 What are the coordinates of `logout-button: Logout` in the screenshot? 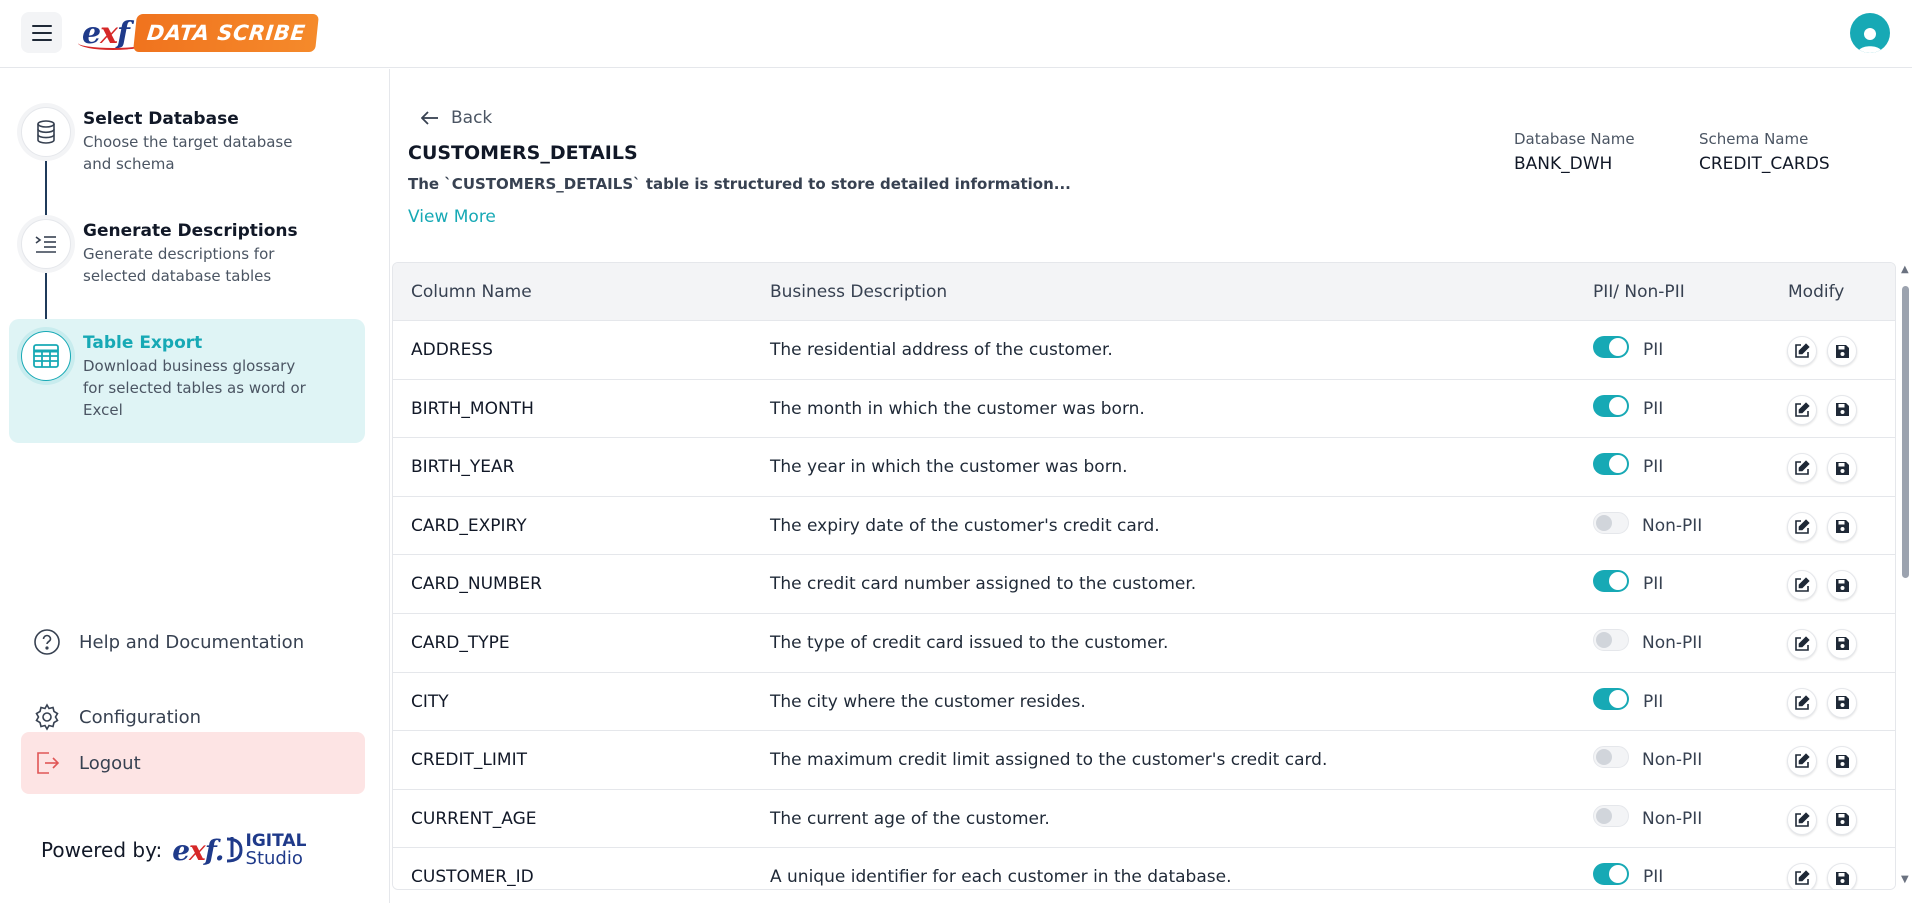 It's located at (193, 763).